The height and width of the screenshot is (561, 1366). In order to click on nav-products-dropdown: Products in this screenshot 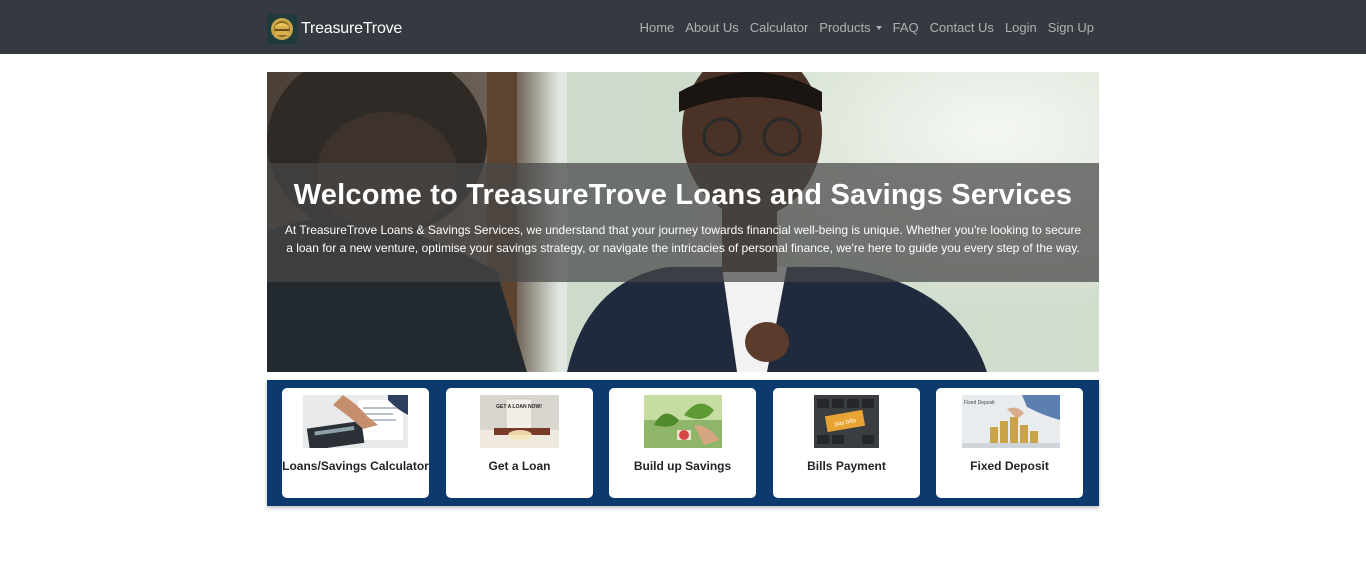, I will do `click(850, 27)`.